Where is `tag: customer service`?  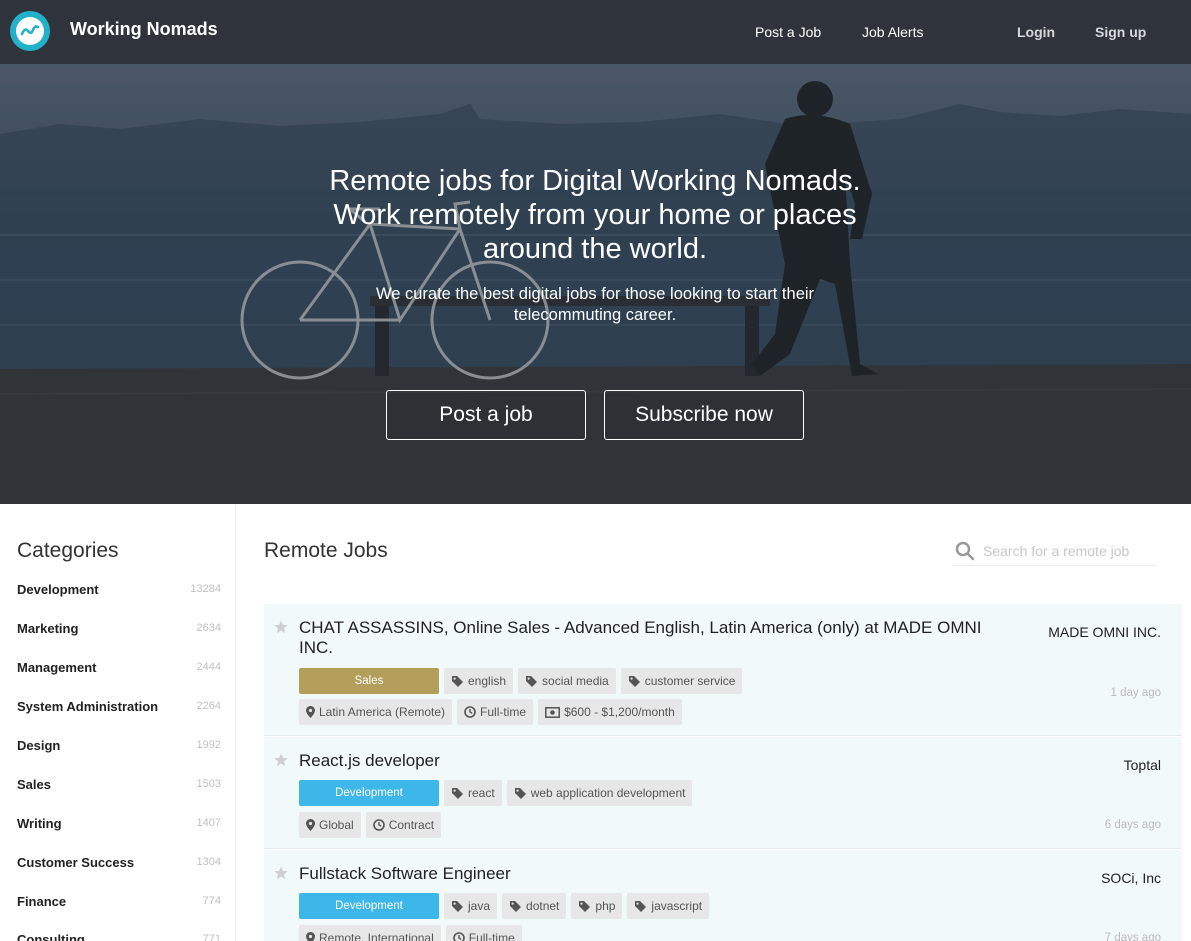
tag: customer service is located at coordinates (681, 681).